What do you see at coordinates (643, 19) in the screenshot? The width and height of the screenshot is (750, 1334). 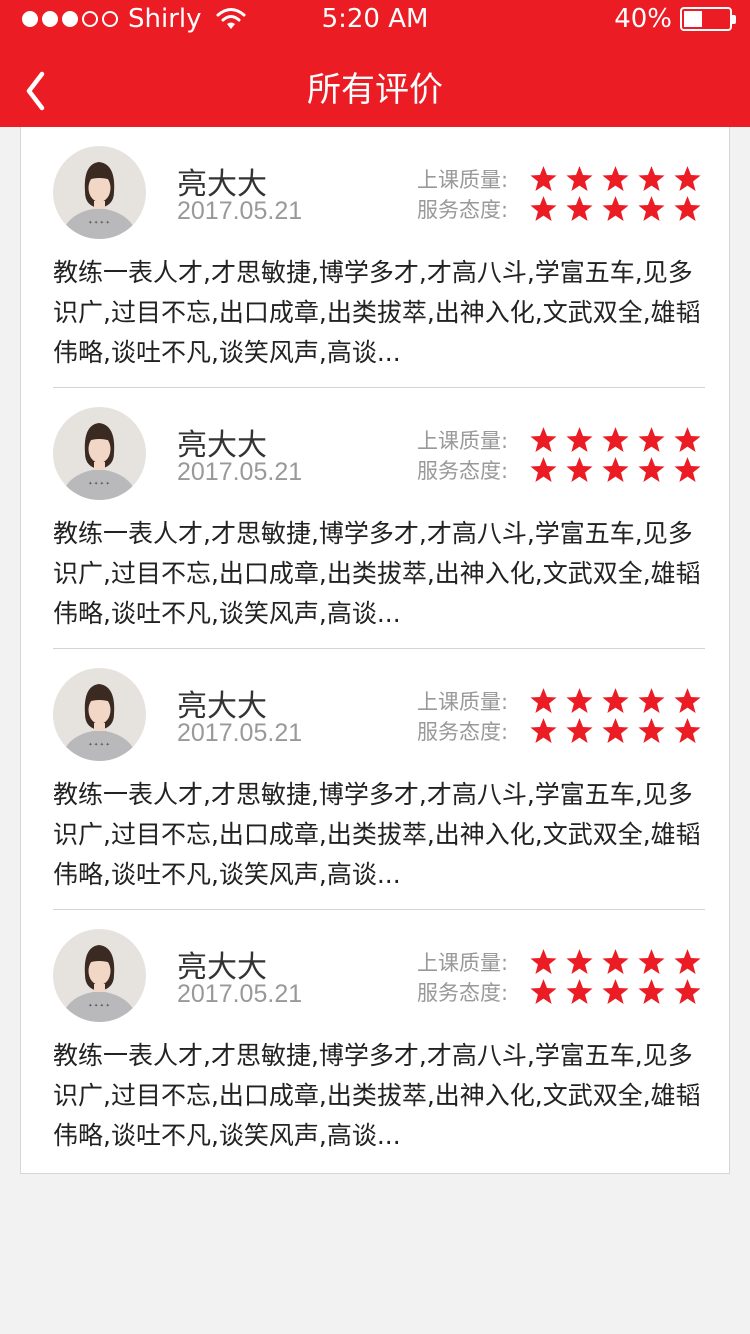 I see `battery-percent: 40%` at bounding box center [643, 19].